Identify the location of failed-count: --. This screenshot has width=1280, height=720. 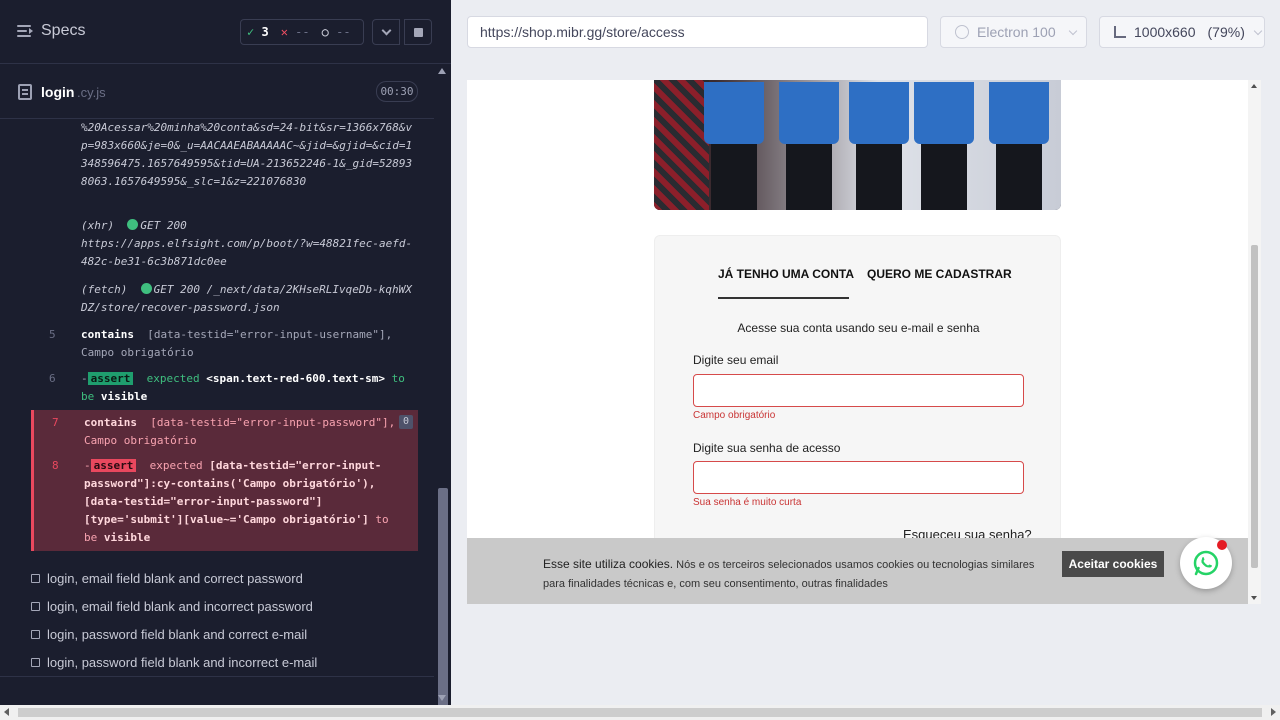
(302, 32).